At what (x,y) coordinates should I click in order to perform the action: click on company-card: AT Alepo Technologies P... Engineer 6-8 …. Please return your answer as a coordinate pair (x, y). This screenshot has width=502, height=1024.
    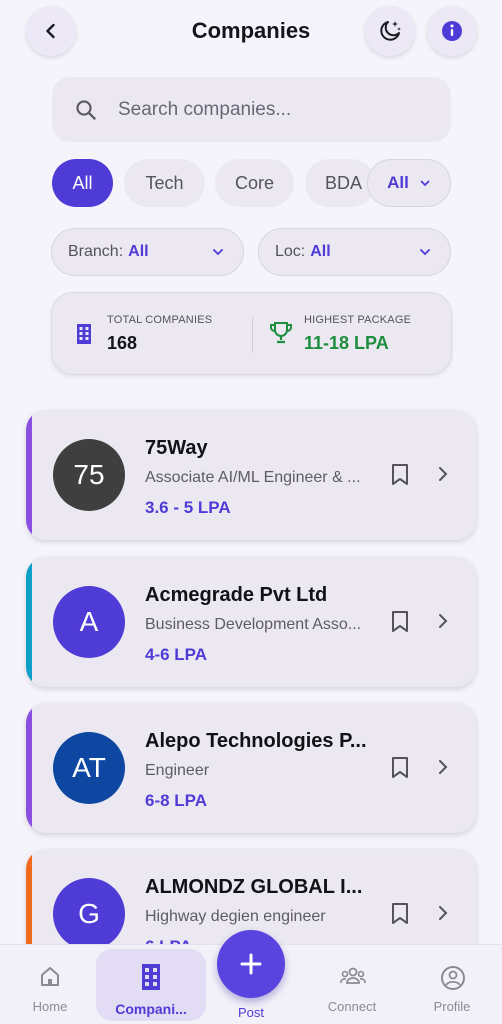
    Looking at the image, I should click on (251, 768).